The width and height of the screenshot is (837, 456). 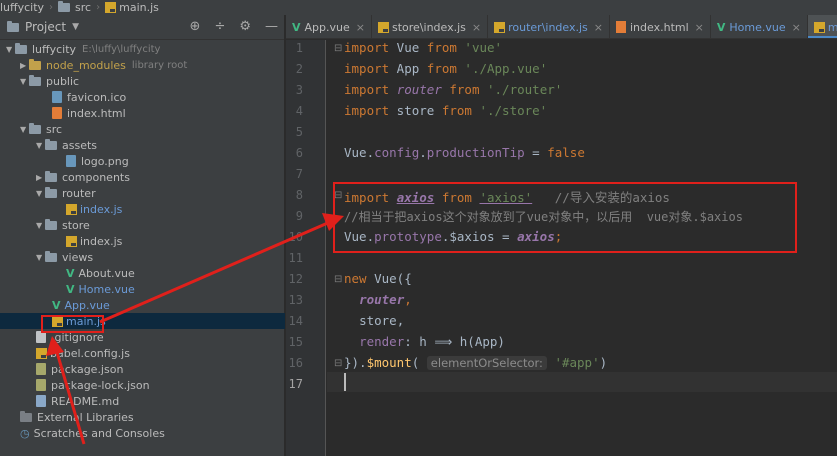 What do you see at coordinates (86, 65) in the screenshot?
I see `tree-item-label: node_modules` at bounding box center [86, 65].